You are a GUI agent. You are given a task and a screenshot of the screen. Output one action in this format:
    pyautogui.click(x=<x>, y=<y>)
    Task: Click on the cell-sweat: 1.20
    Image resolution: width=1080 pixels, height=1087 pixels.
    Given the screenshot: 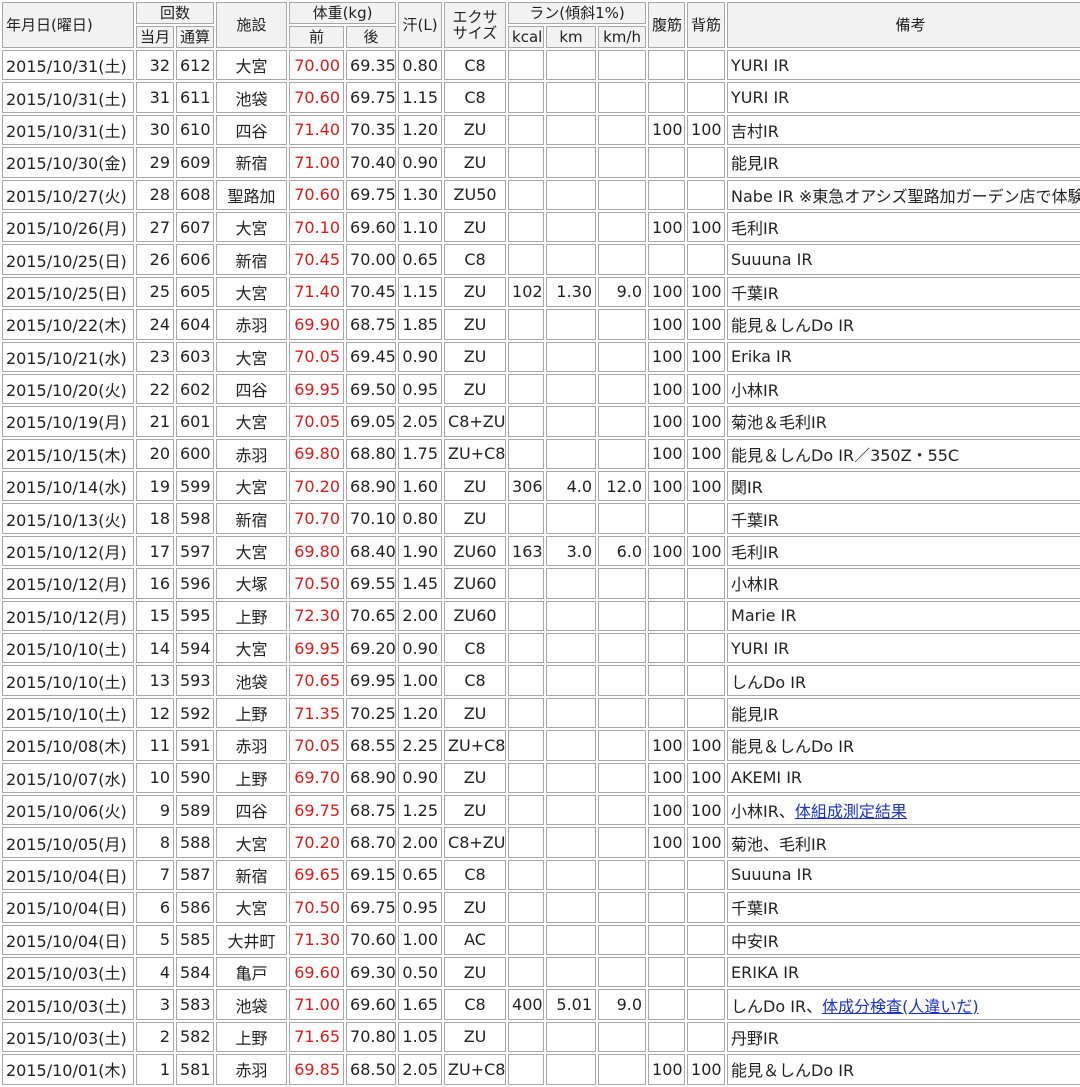 What is the action you would take?
    pyautogui.click(x=420, y=713)
    